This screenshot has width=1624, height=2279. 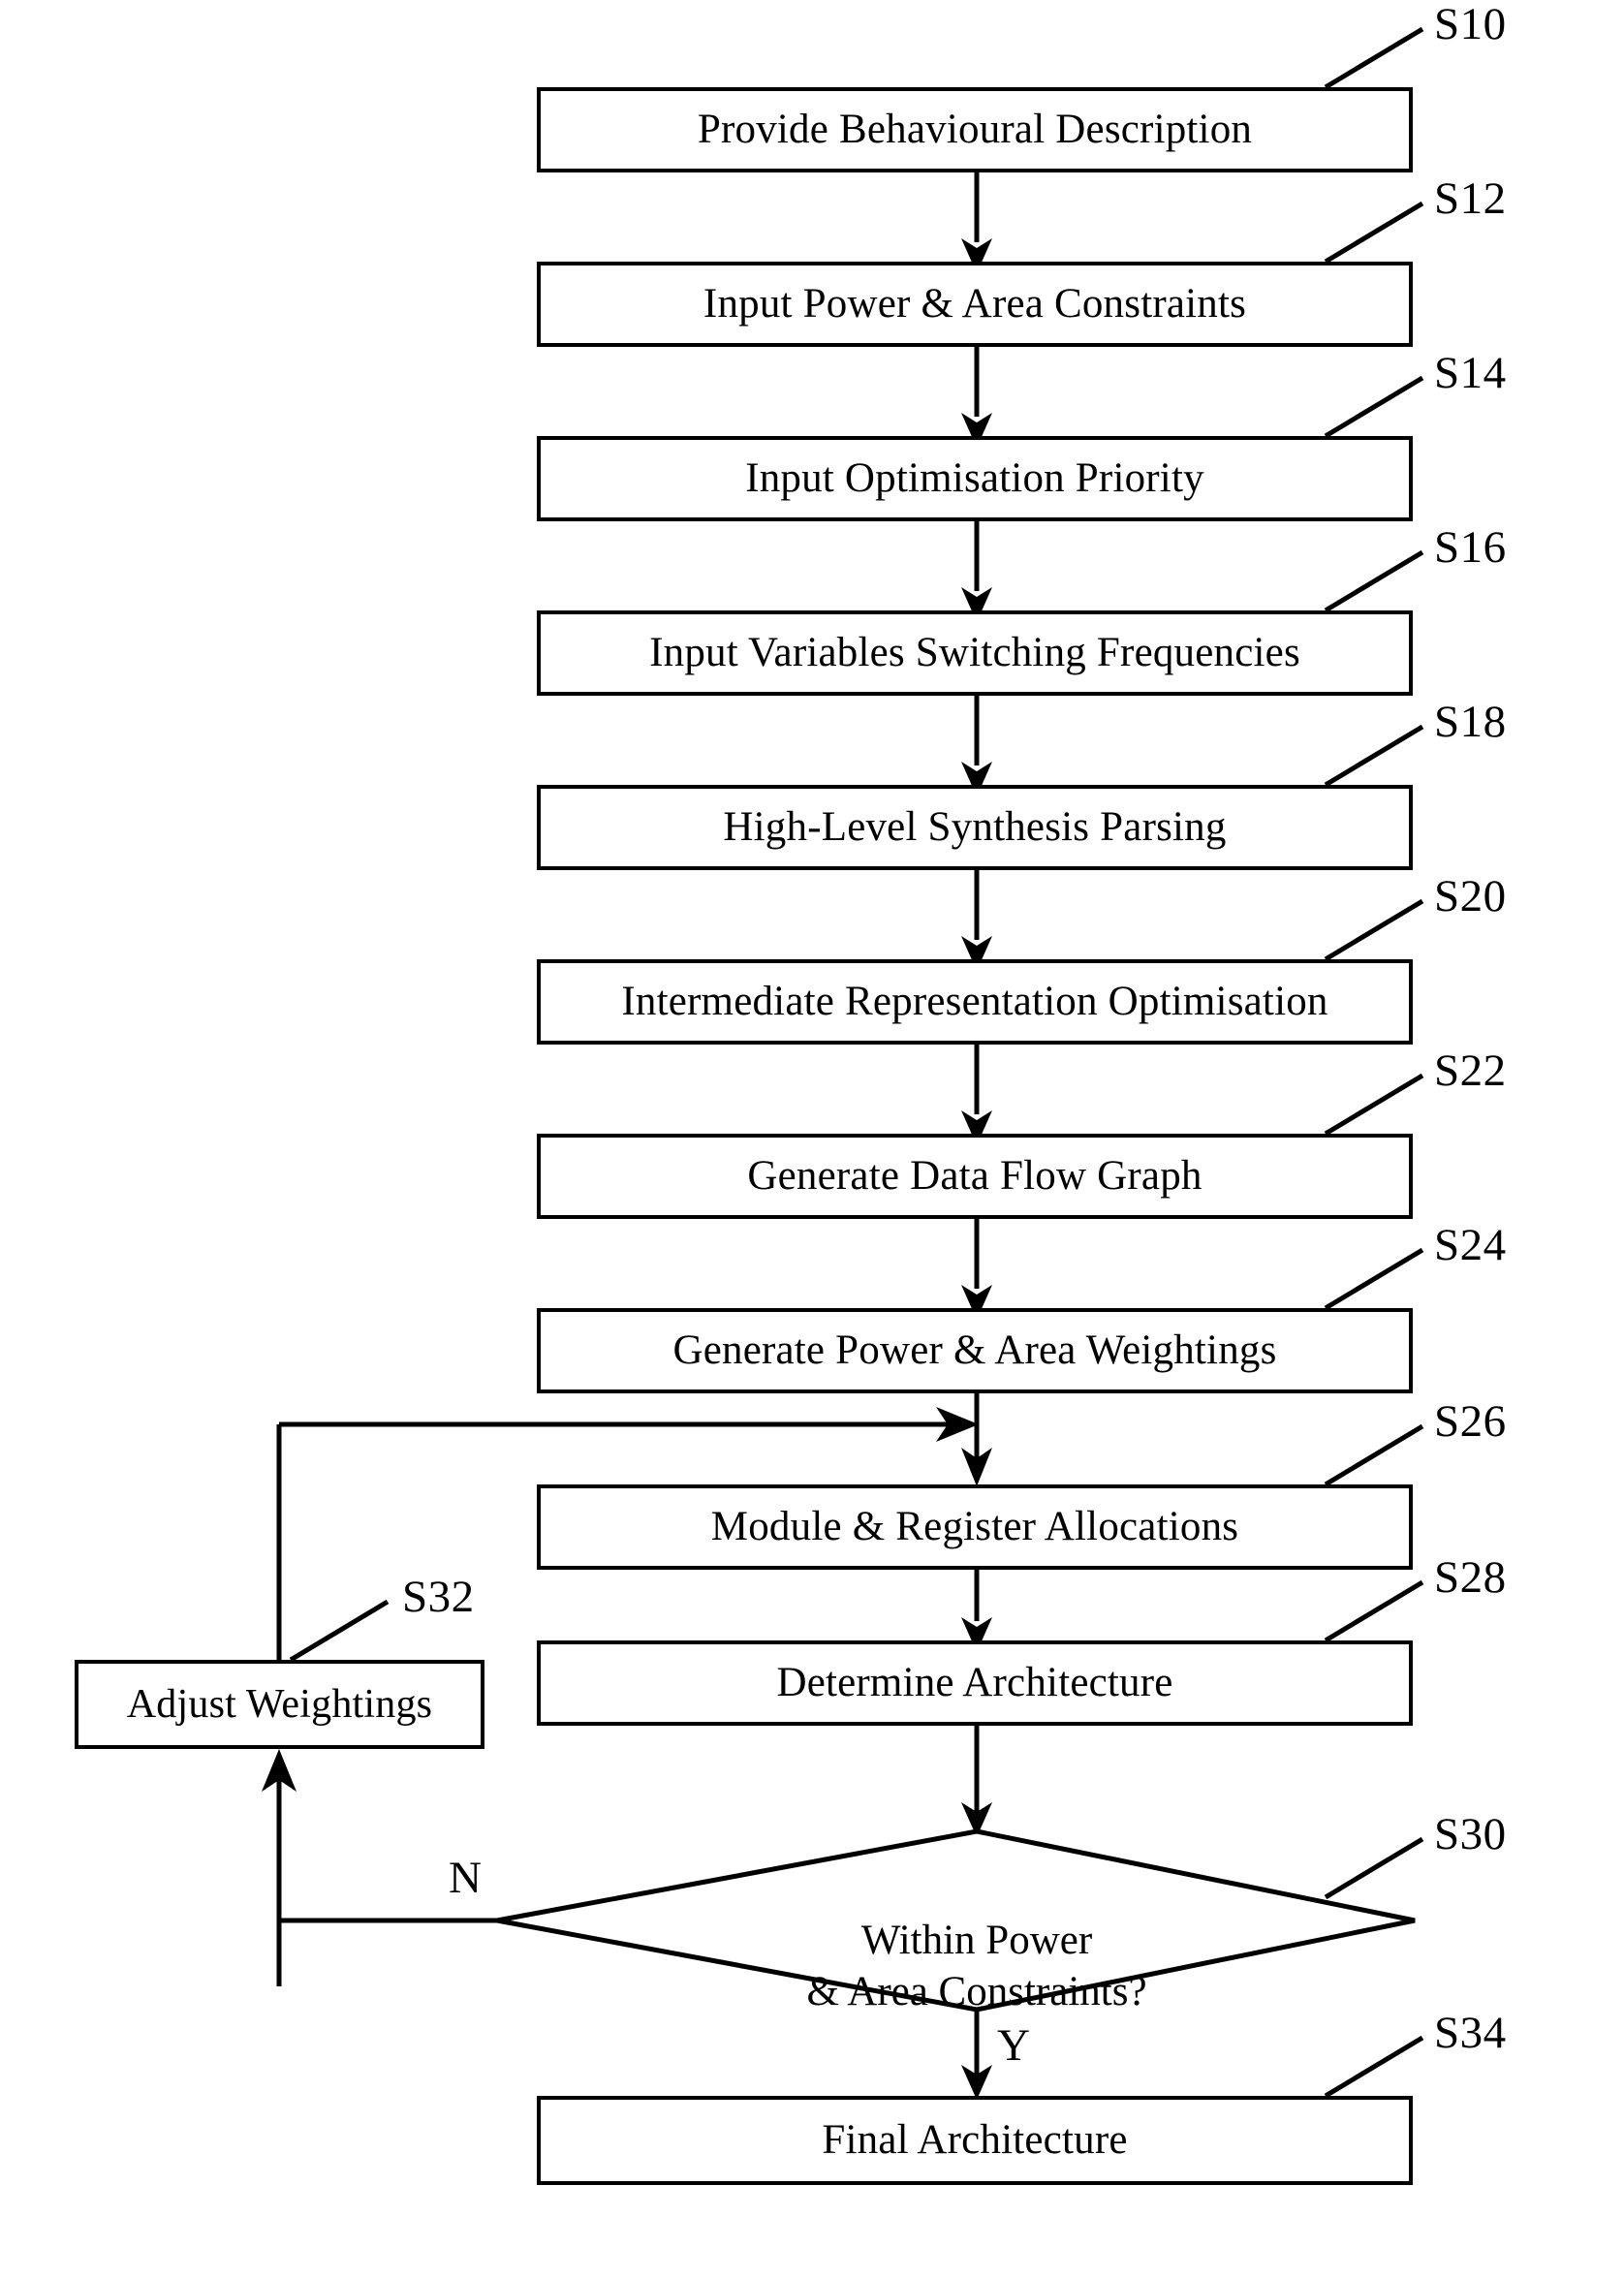 I want to click on node-high-level-synthesis-parsing: High-Level Synthesis Parsing, so click(x=975, y=827).